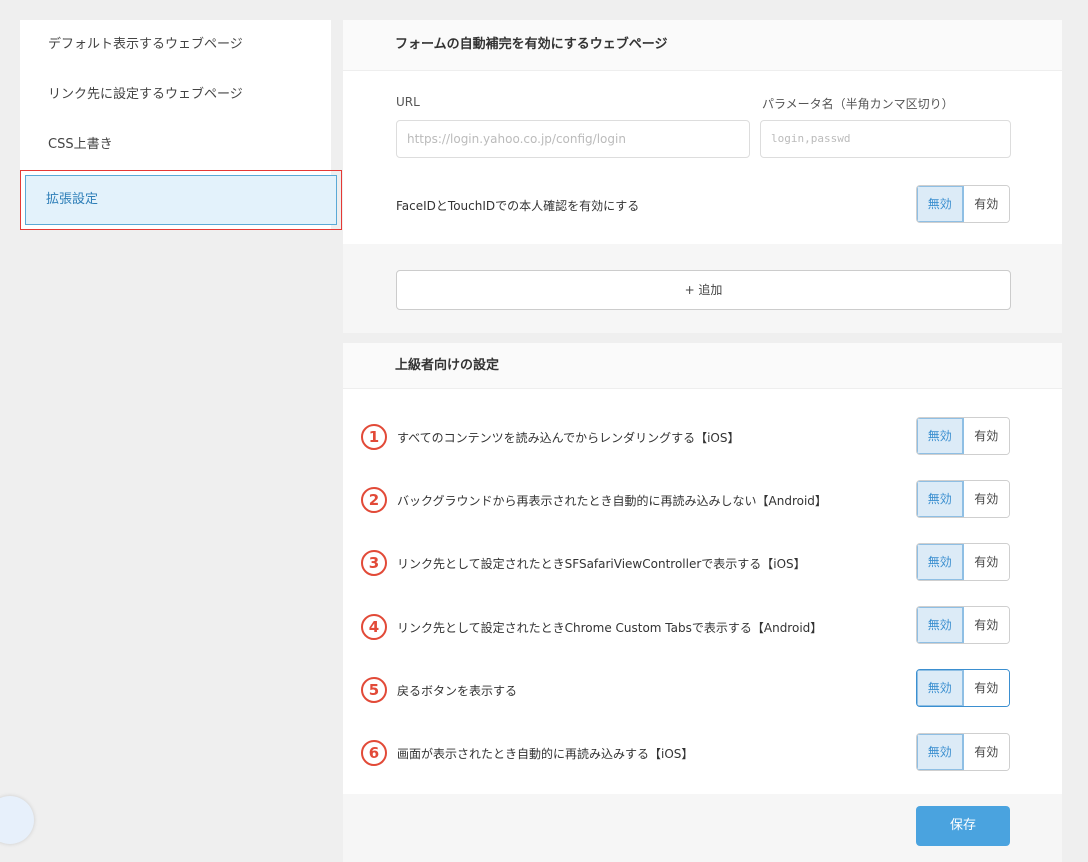 The width and height of the screenshot is (1088, 862). What do you see at coordinates (703, 290) in the screenshot?
I see `add-button: + 追加` at bounding box center [703, 290].